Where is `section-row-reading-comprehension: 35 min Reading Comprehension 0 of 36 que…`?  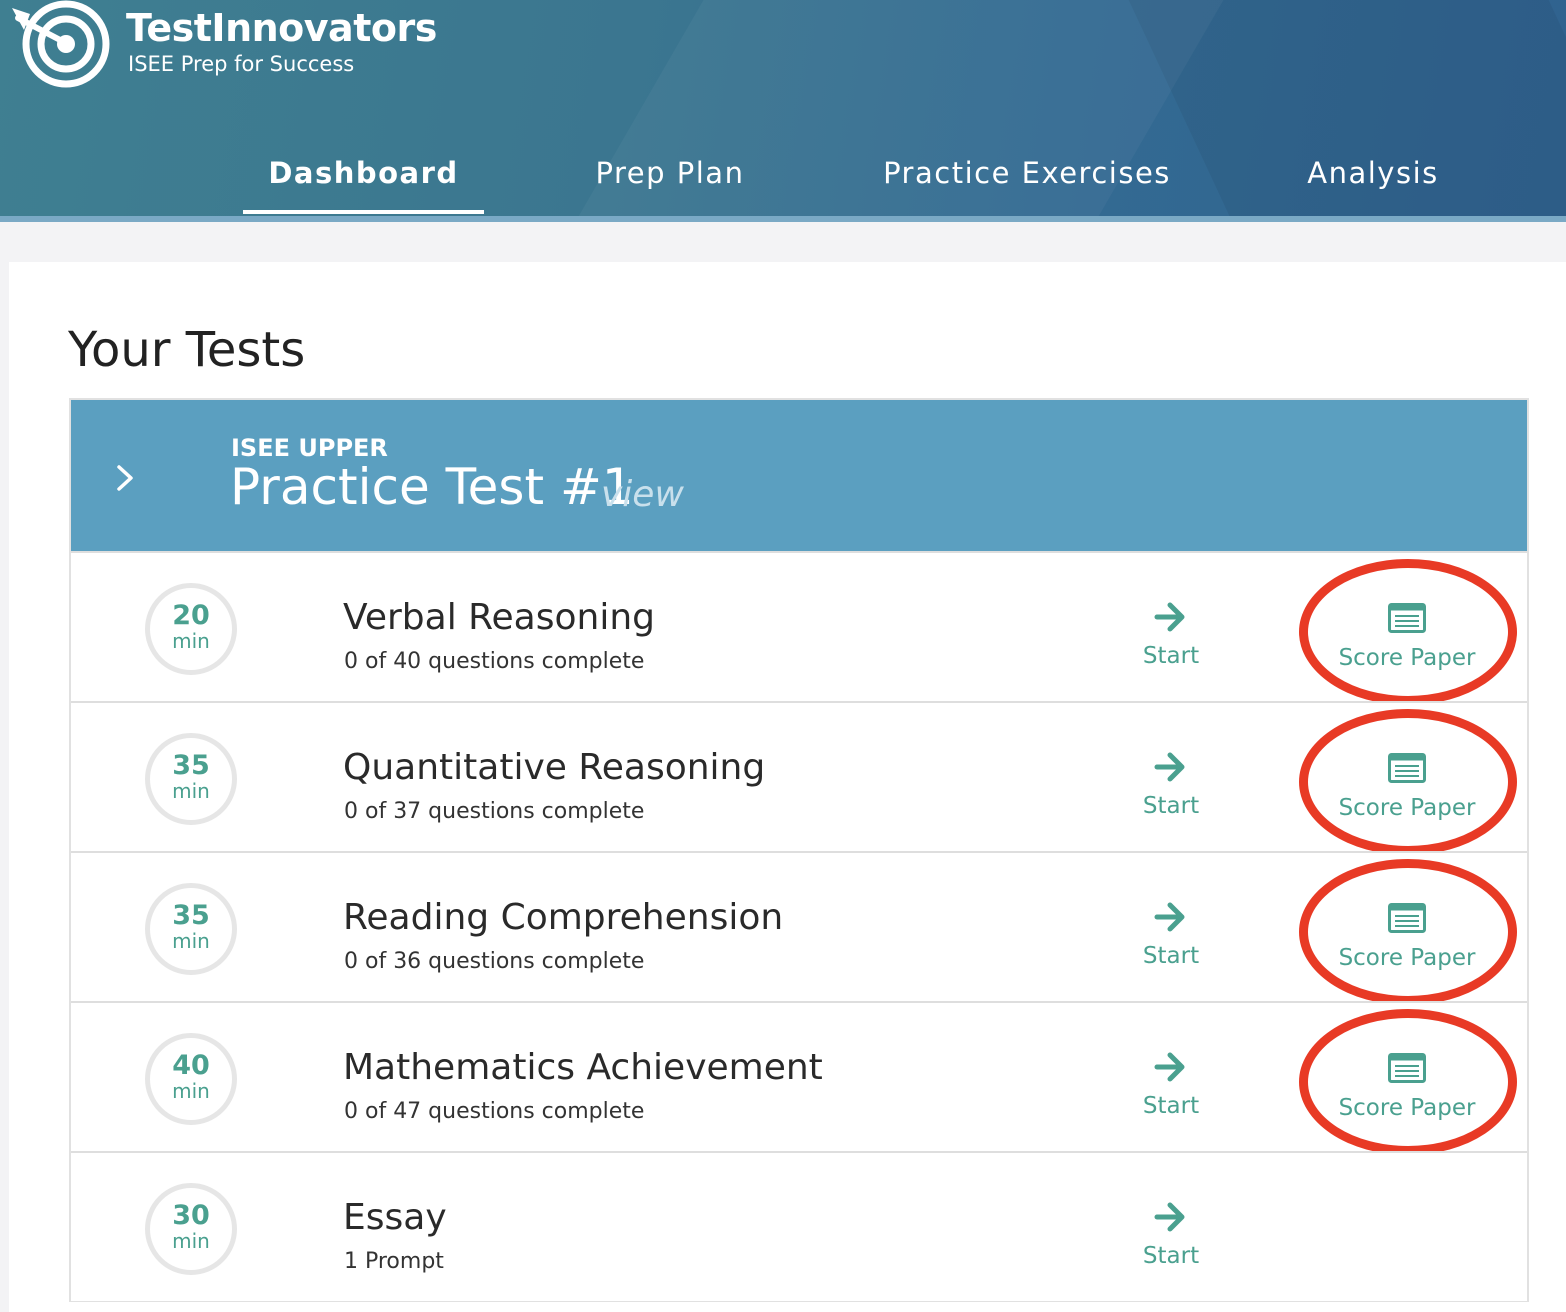 section-row-reading-comprehension: 35 min Reading Comprehension 0 of 36 que… is located at coordinates (799, 928).